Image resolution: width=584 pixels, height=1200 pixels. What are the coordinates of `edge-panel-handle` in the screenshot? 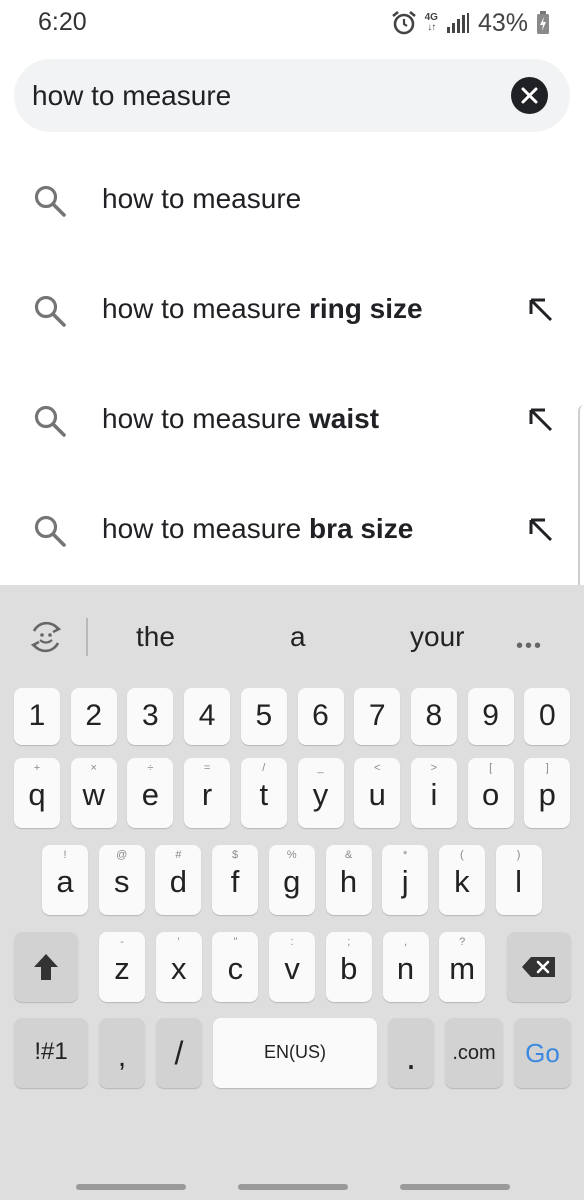 It's located at (581, 503).